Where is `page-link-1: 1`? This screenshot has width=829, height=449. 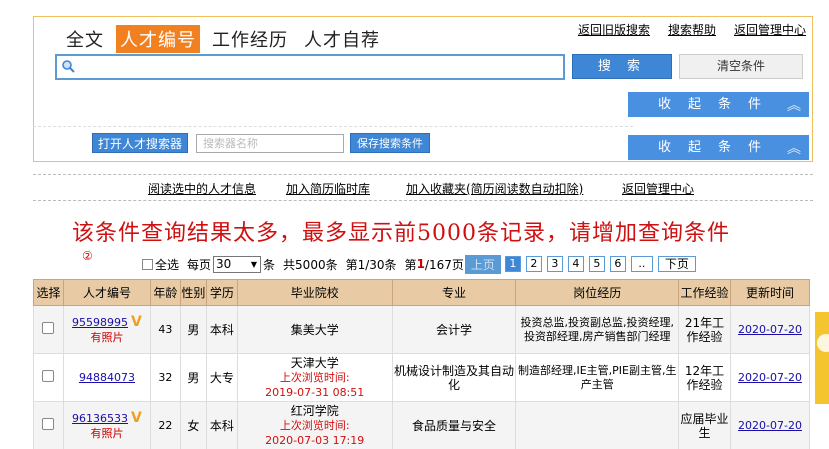 page-link-1: 1 is located at coordinates (512, 264).